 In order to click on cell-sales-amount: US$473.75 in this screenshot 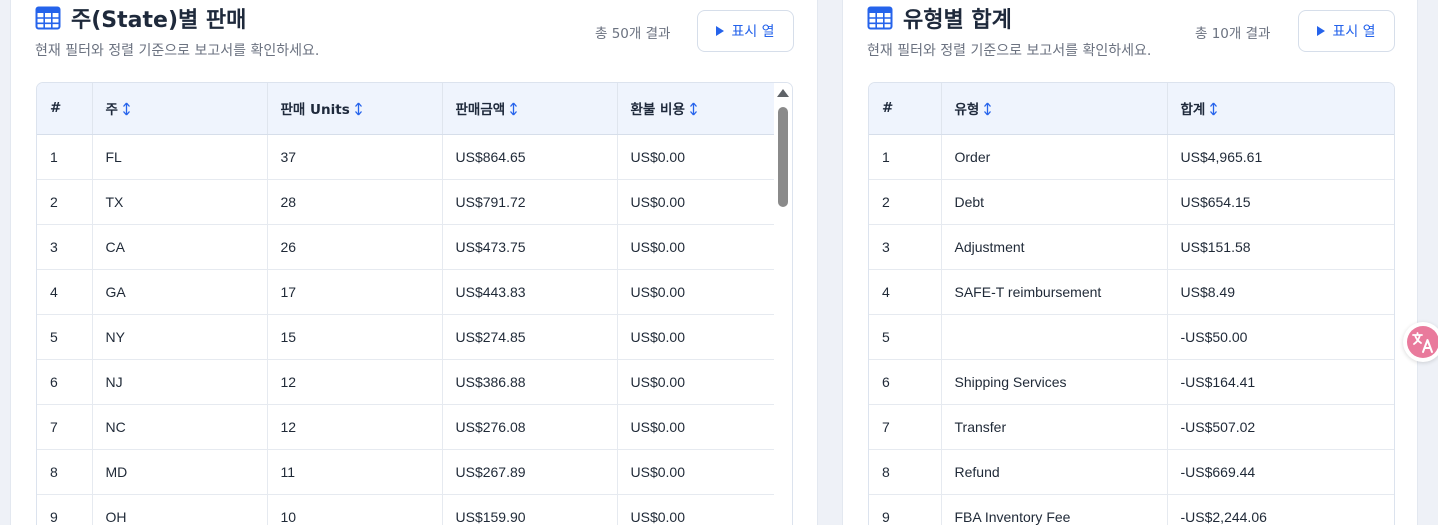, I will do `click(530, 247)`.